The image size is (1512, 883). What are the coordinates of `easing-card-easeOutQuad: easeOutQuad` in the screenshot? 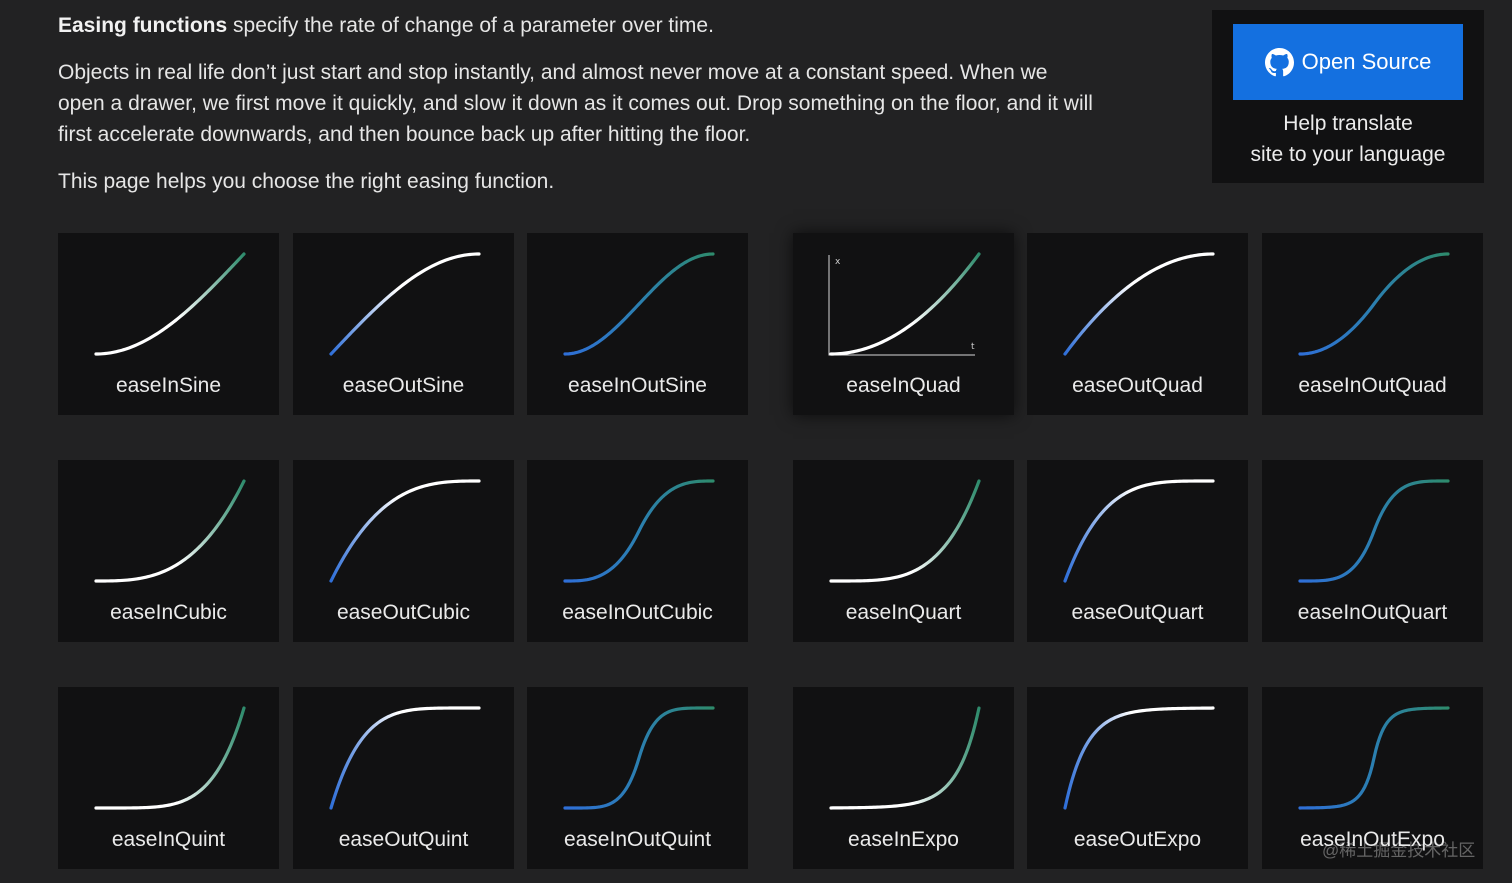 It's located at (1137, 324).